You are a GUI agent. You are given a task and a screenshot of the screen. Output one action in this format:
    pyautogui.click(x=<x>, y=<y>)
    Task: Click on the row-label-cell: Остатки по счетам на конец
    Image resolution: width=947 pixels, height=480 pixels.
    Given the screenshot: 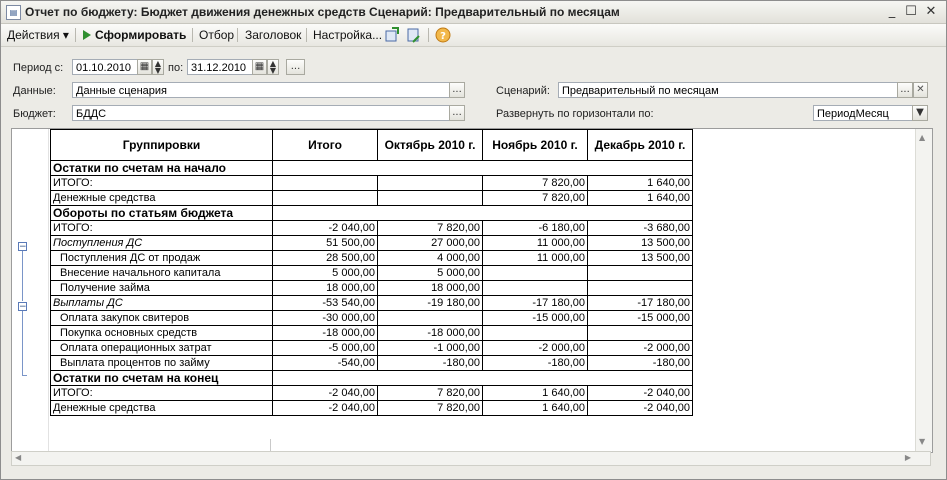 What is the action you would take?
    pyautogui.click(x=161, y=378)
    